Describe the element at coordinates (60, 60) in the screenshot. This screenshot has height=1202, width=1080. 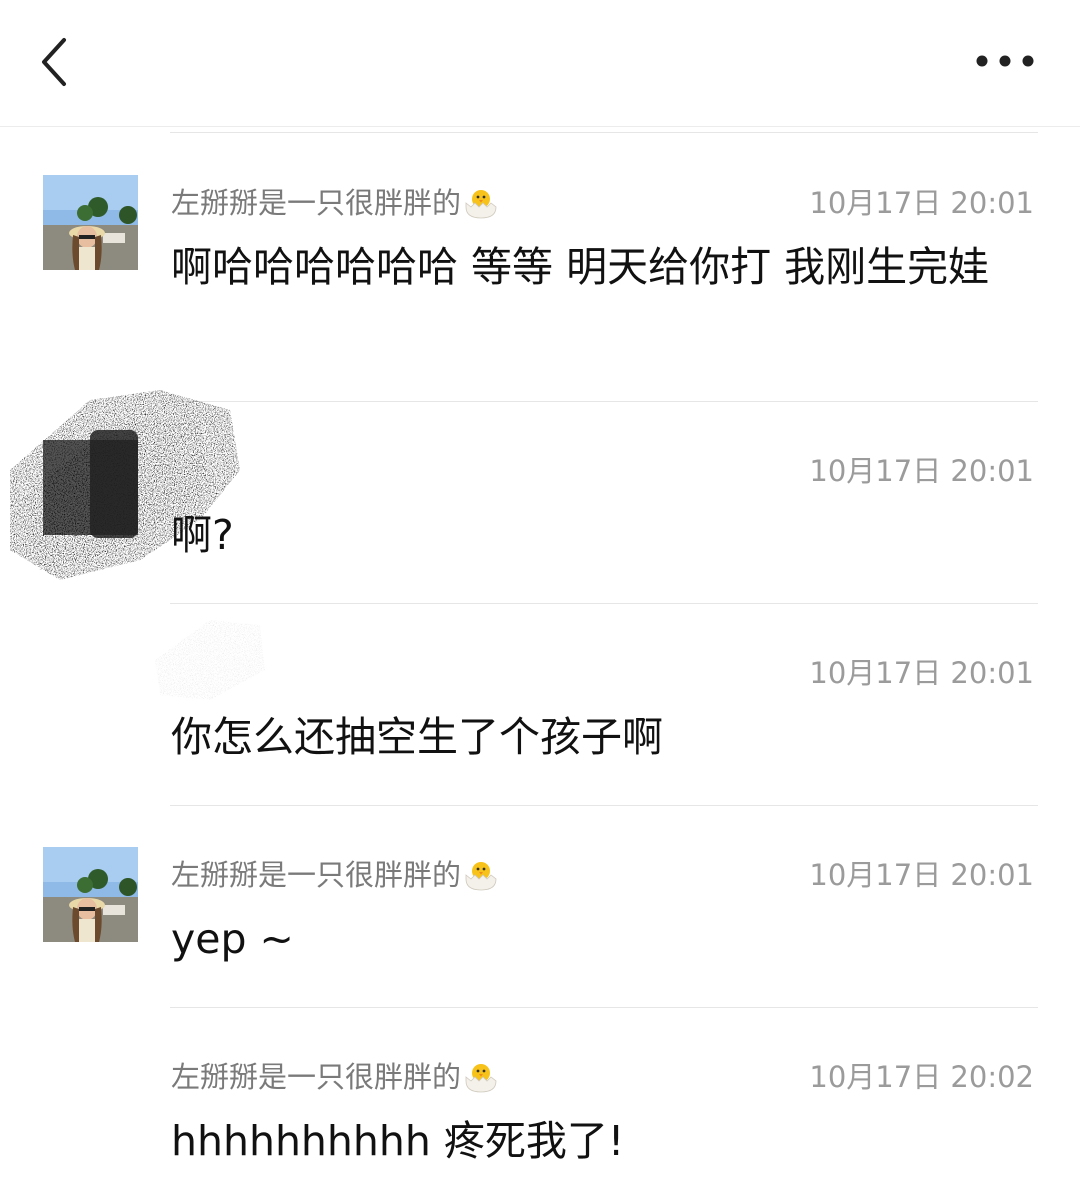
I see `back-arrow-icon` at that location.